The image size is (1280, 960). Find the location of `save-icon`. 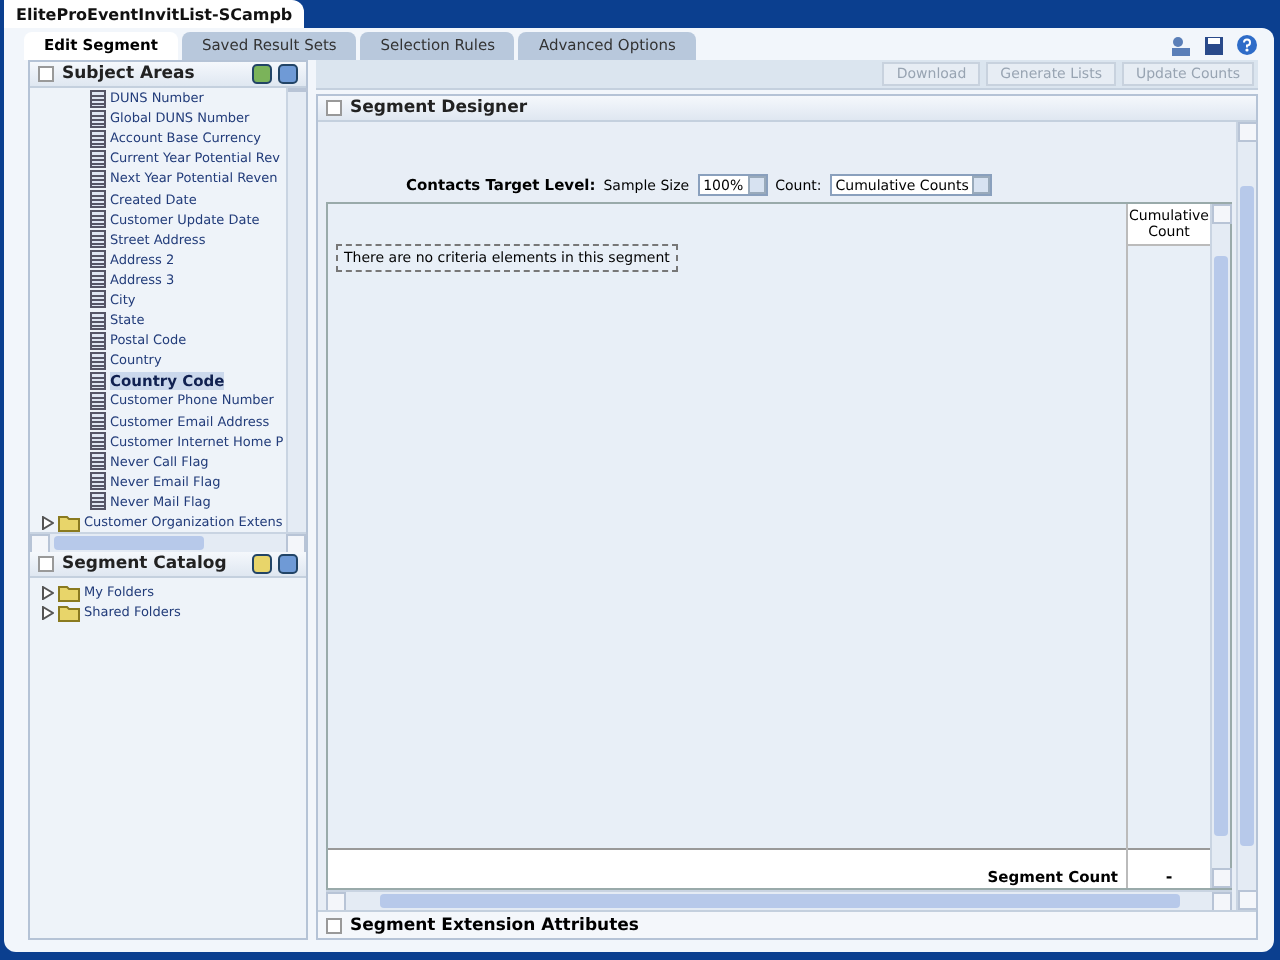

save-icon is located at coordinates (1214, 45).